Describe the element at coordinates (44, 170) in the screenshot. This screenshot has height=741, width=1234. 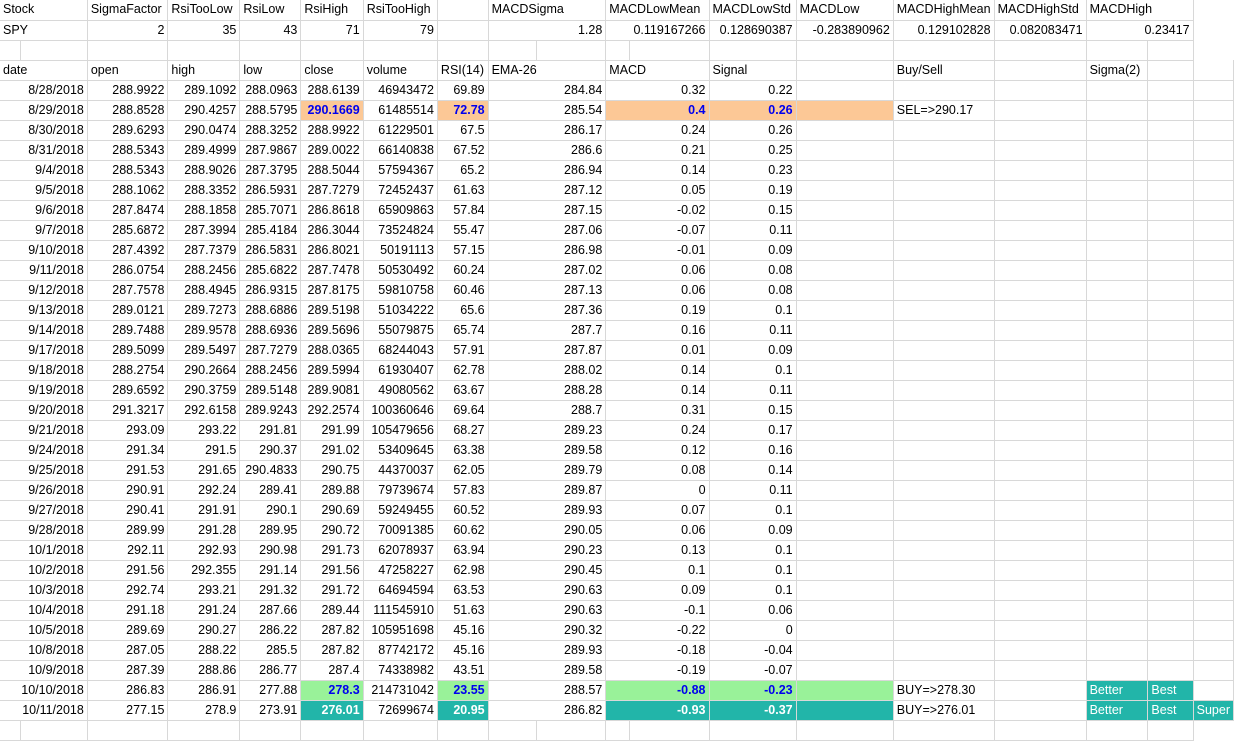
I see `table-cell: 9/4/2018` at that location.